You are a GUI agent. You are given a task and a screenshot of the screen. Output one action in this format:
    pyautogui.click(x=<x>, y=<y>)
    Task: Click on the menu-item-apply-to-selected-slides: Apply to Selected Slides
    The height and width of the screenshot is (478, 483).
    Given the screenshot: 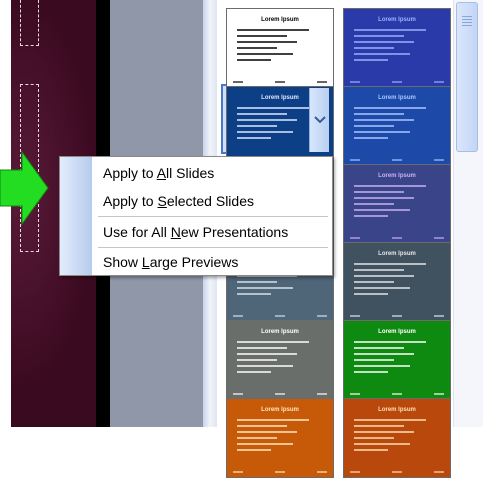 What is the action you would take?
    pyautogui.click(x=212, y=201)
    